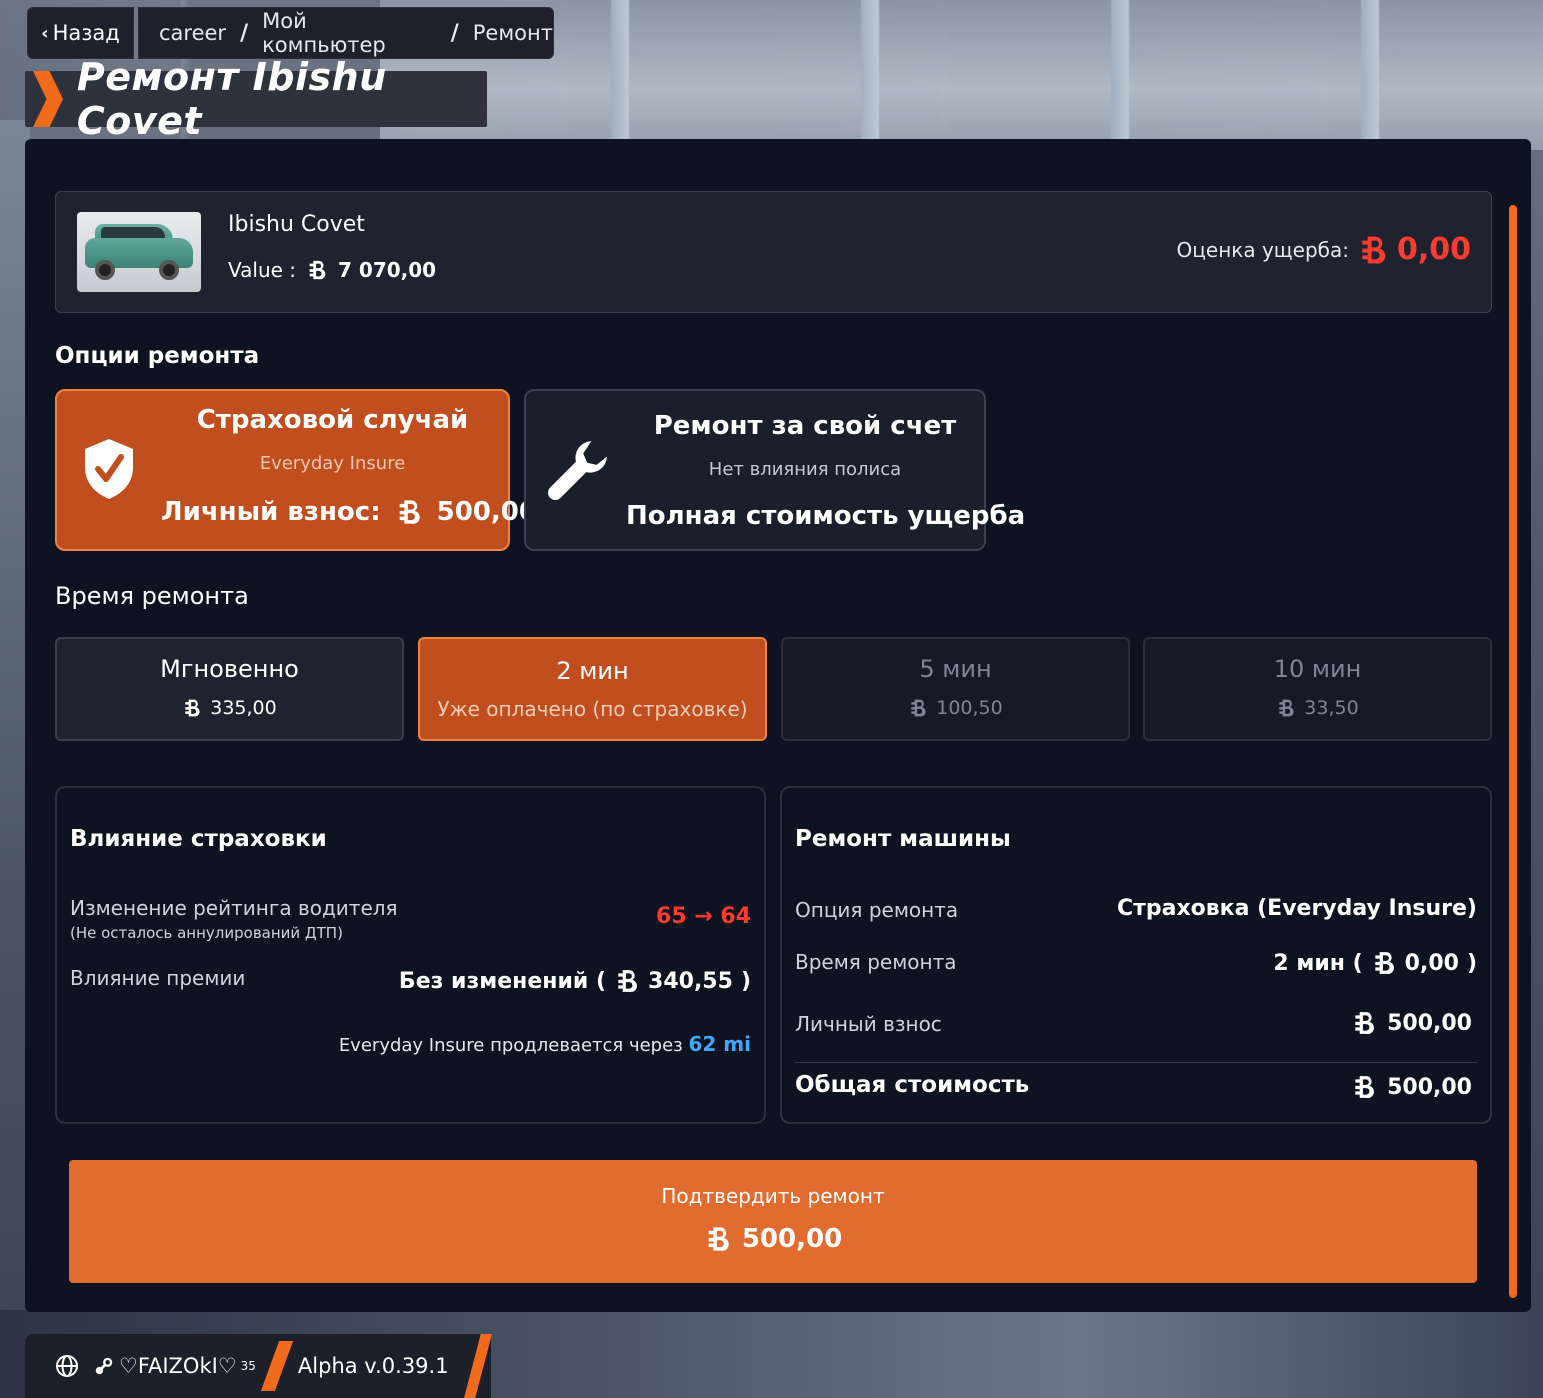  What do you see at coordinates (229, 669) in the screenshot?
I see `time-option-label: Мгновенно` at bounding box center [229, 669].